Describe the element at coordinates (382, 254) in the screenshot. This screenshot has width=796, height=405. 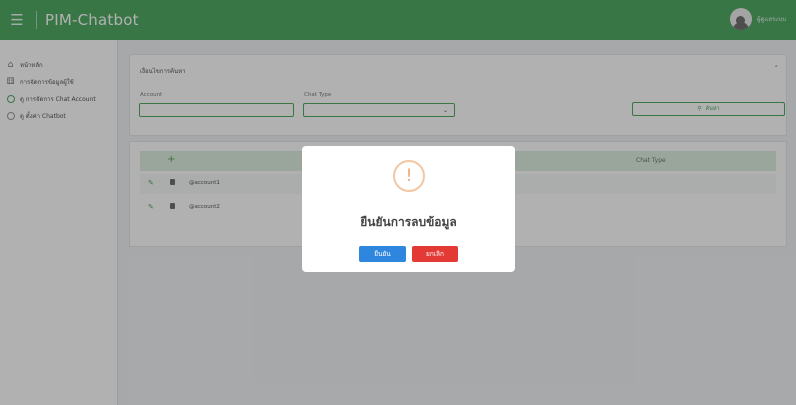
I see `confirm-button: ยืนยัน` at that location.